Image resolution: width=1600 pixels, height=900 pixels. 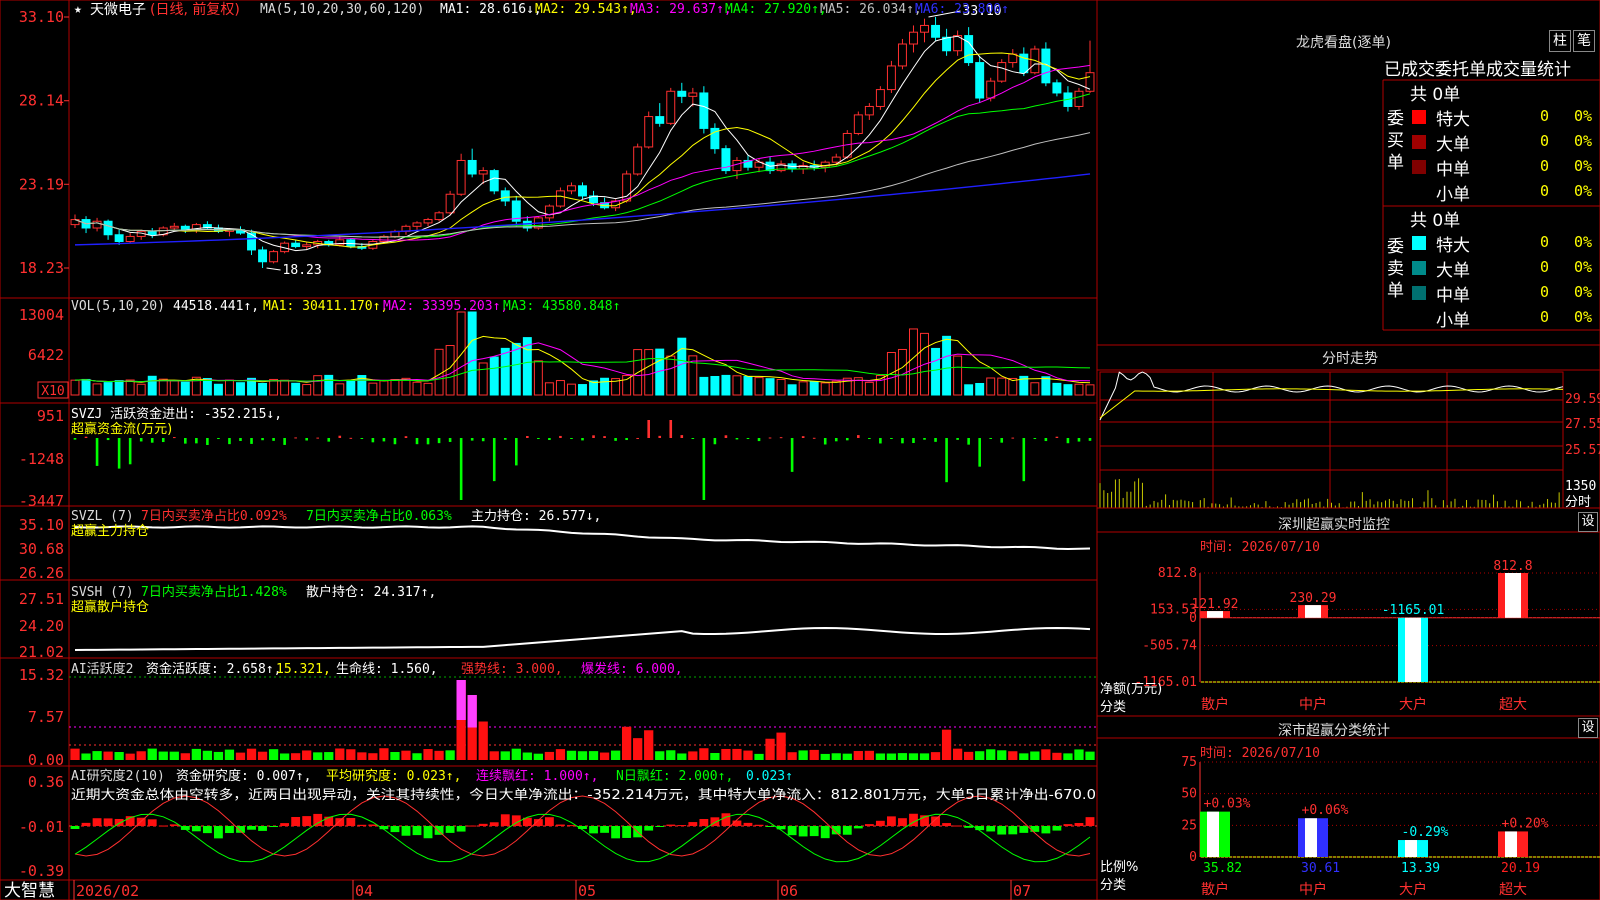 I want to click on tab-bar-view: 柱, so click(x=1560, y=41).